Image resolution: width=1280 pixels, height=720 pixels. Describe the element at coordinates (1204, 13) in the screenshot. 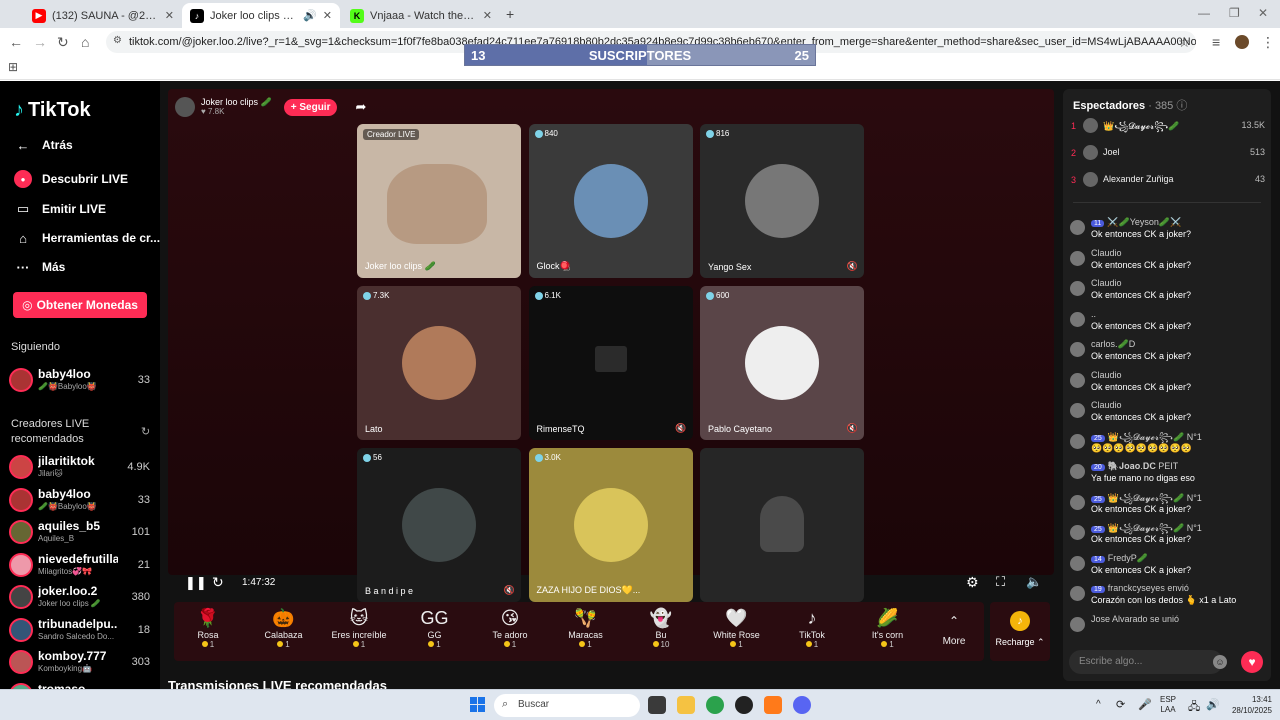

I see `minimize-icon: —` at that location.